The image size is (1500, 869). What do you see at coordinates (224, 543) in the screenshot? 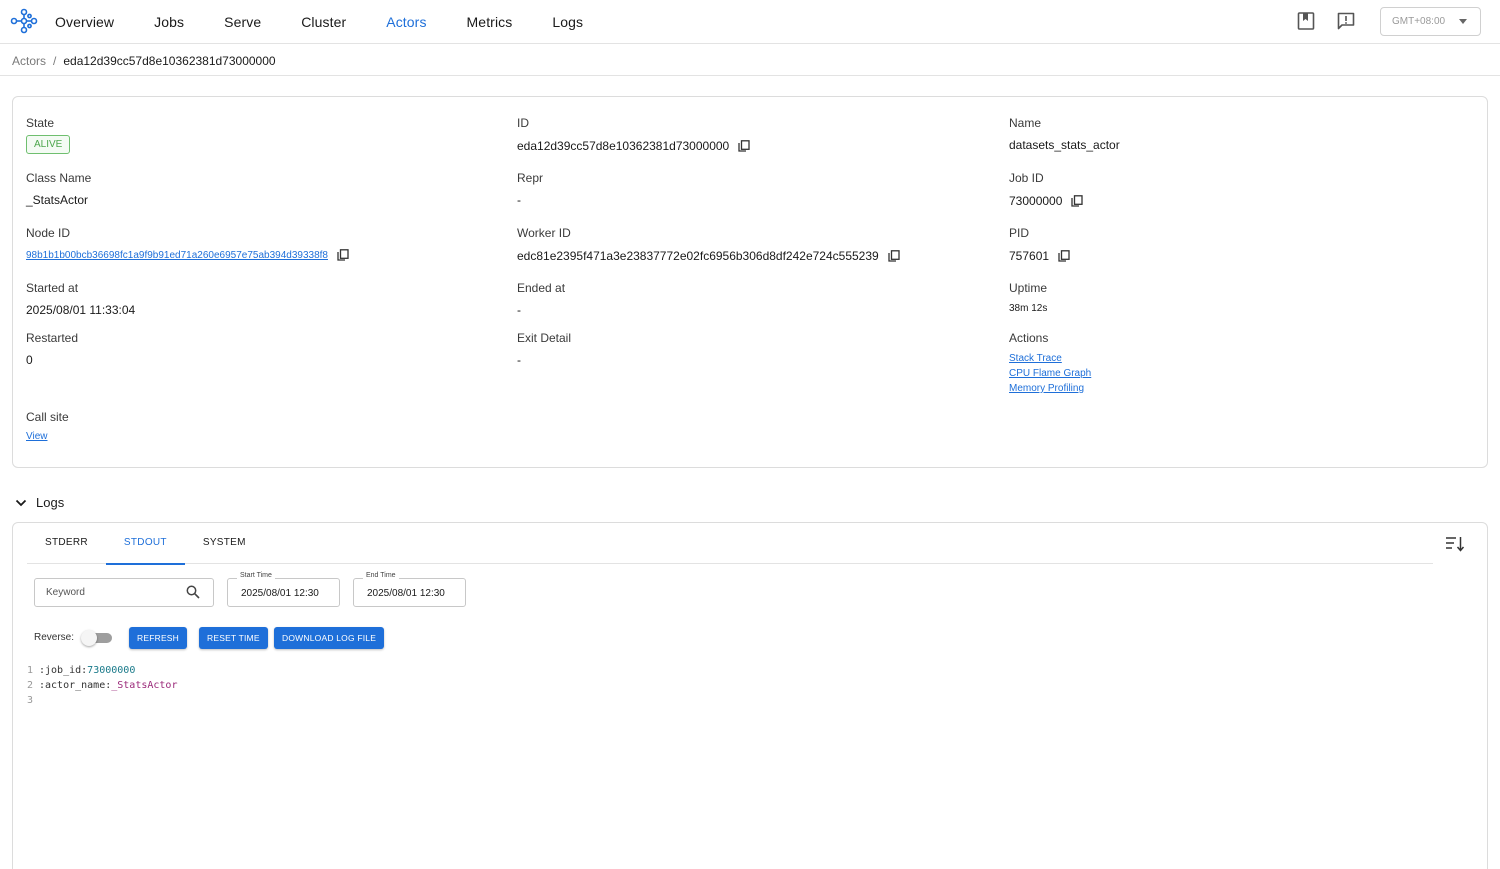
I see `tab-system: SYSTEM` at bounding box center [224, 543].